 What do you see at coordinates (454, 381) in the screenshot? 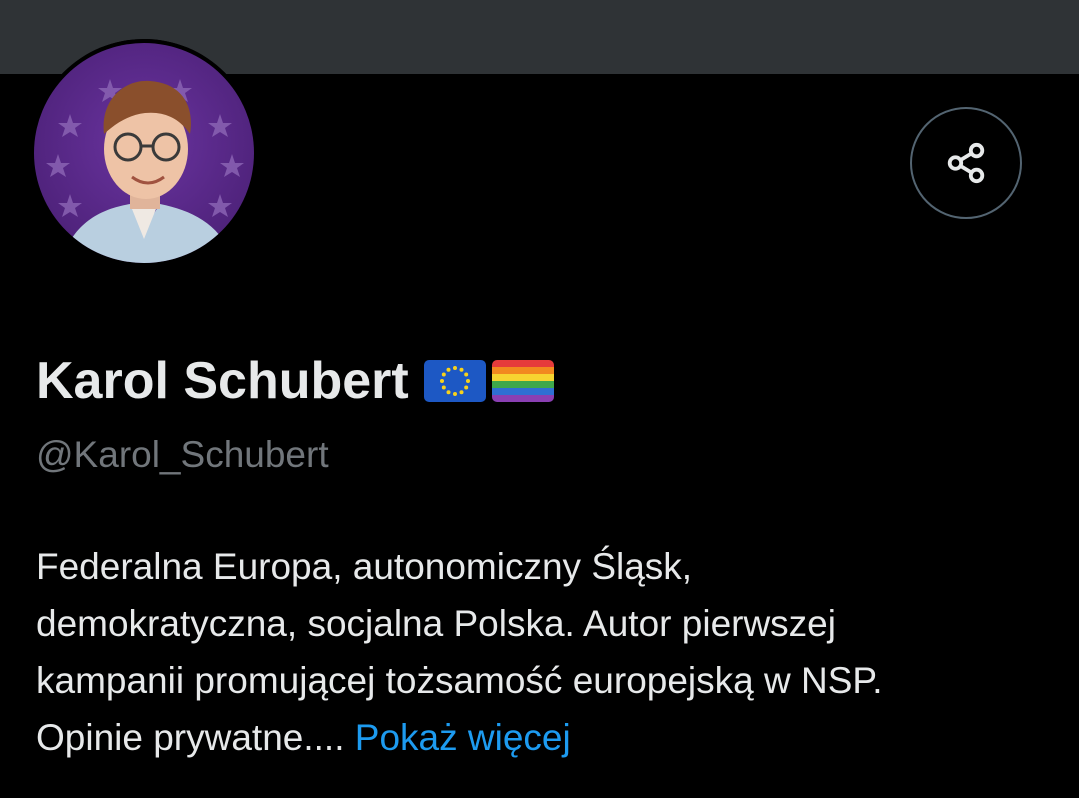
I see `eu-flag-icon` at bounding box center [454, 381].